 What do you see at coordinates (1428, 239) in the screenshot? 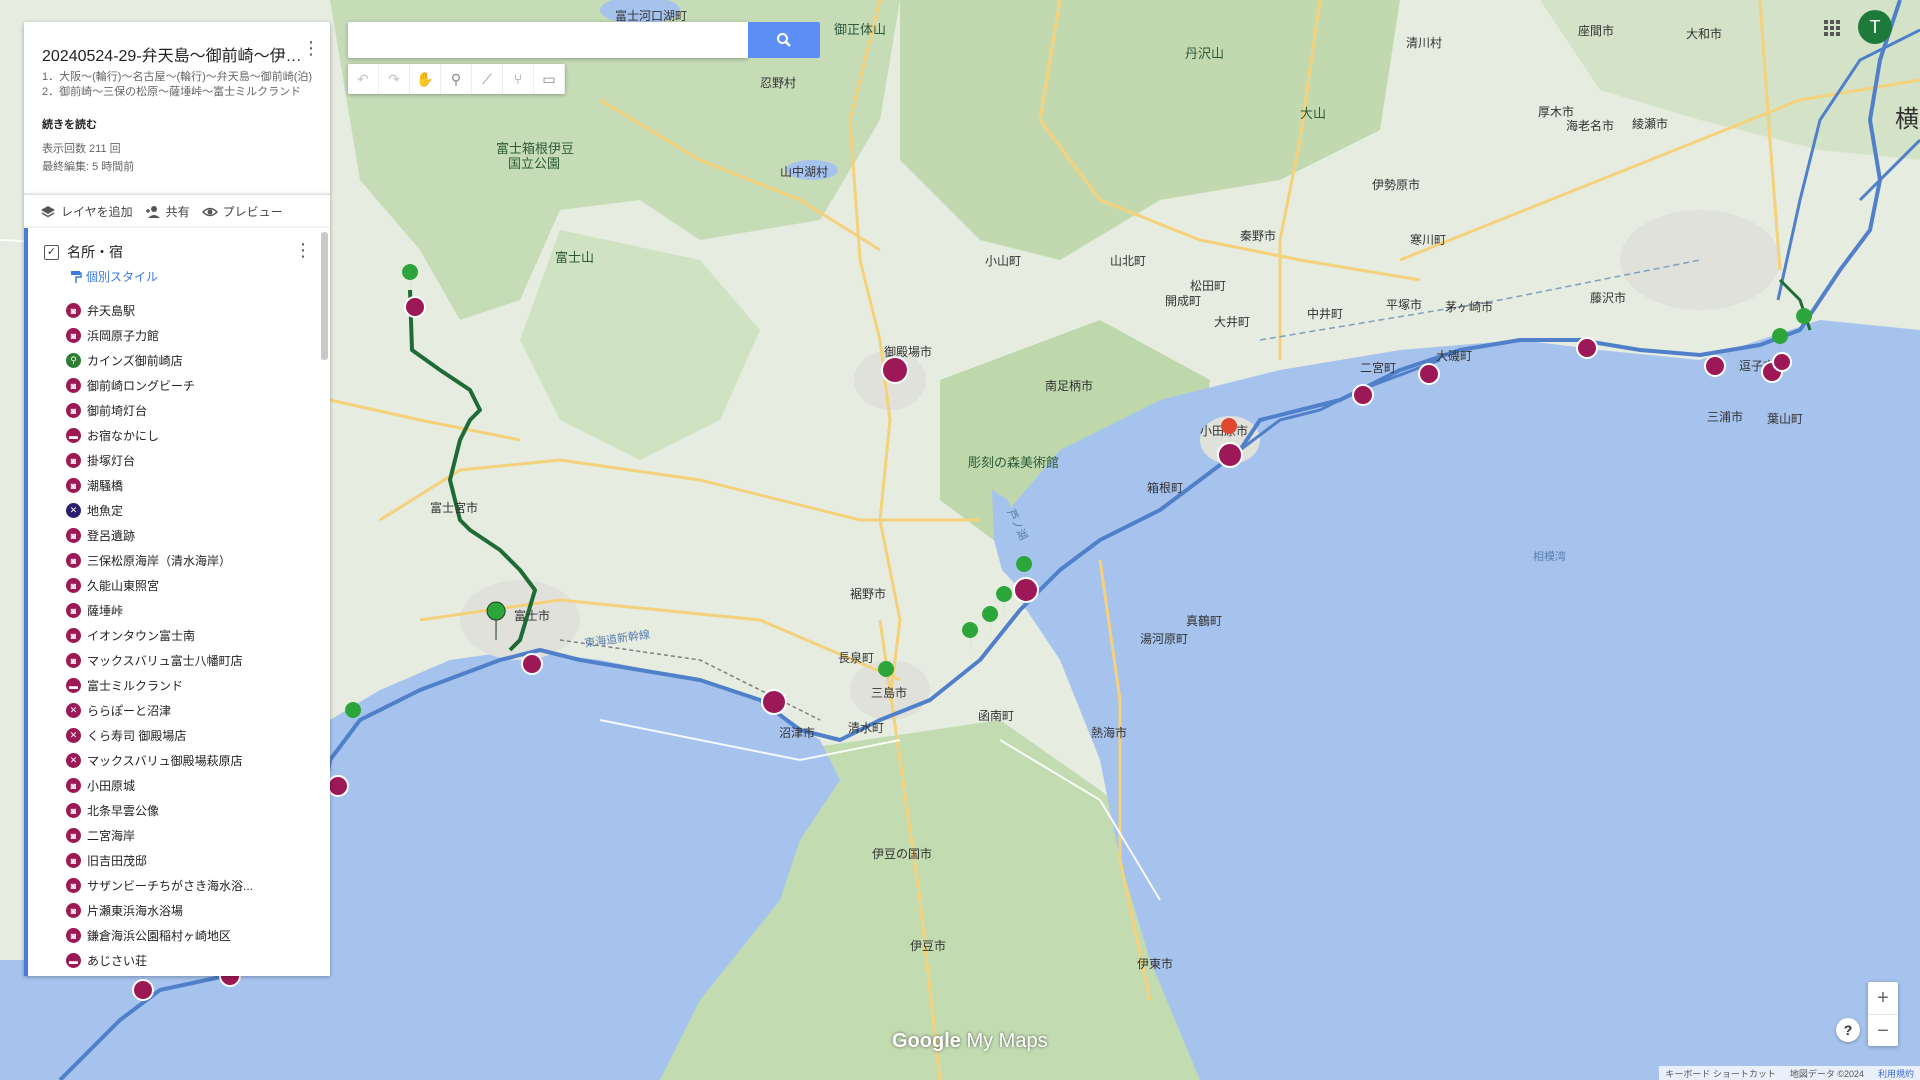
I see `svg-text: 寒川町` at bounding box center [1428, 239].